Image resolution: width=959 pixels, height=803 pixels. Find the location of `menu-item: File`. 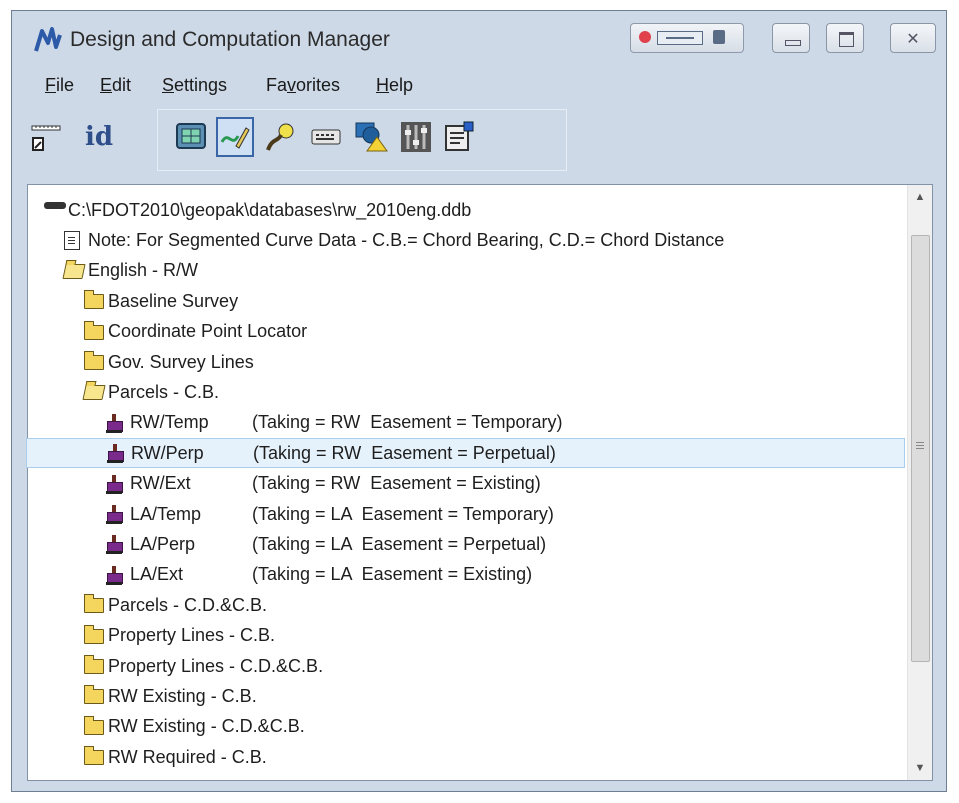

menu-item: File is located at coordinates (59, 85).